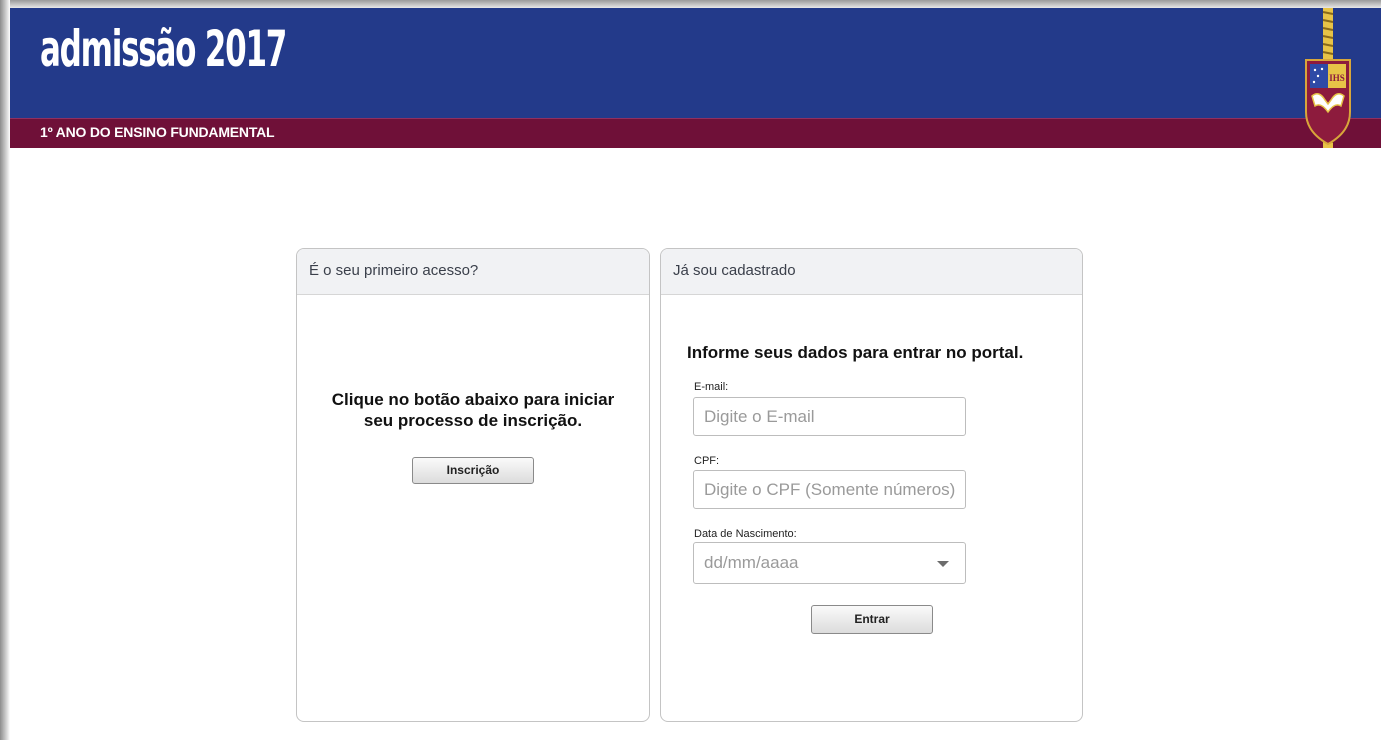 This screenshot has width=1381, height=740. Describe the element at coordinates (163, 49) in the screenshot. I see `brand-title: admissão 2017` at that location.